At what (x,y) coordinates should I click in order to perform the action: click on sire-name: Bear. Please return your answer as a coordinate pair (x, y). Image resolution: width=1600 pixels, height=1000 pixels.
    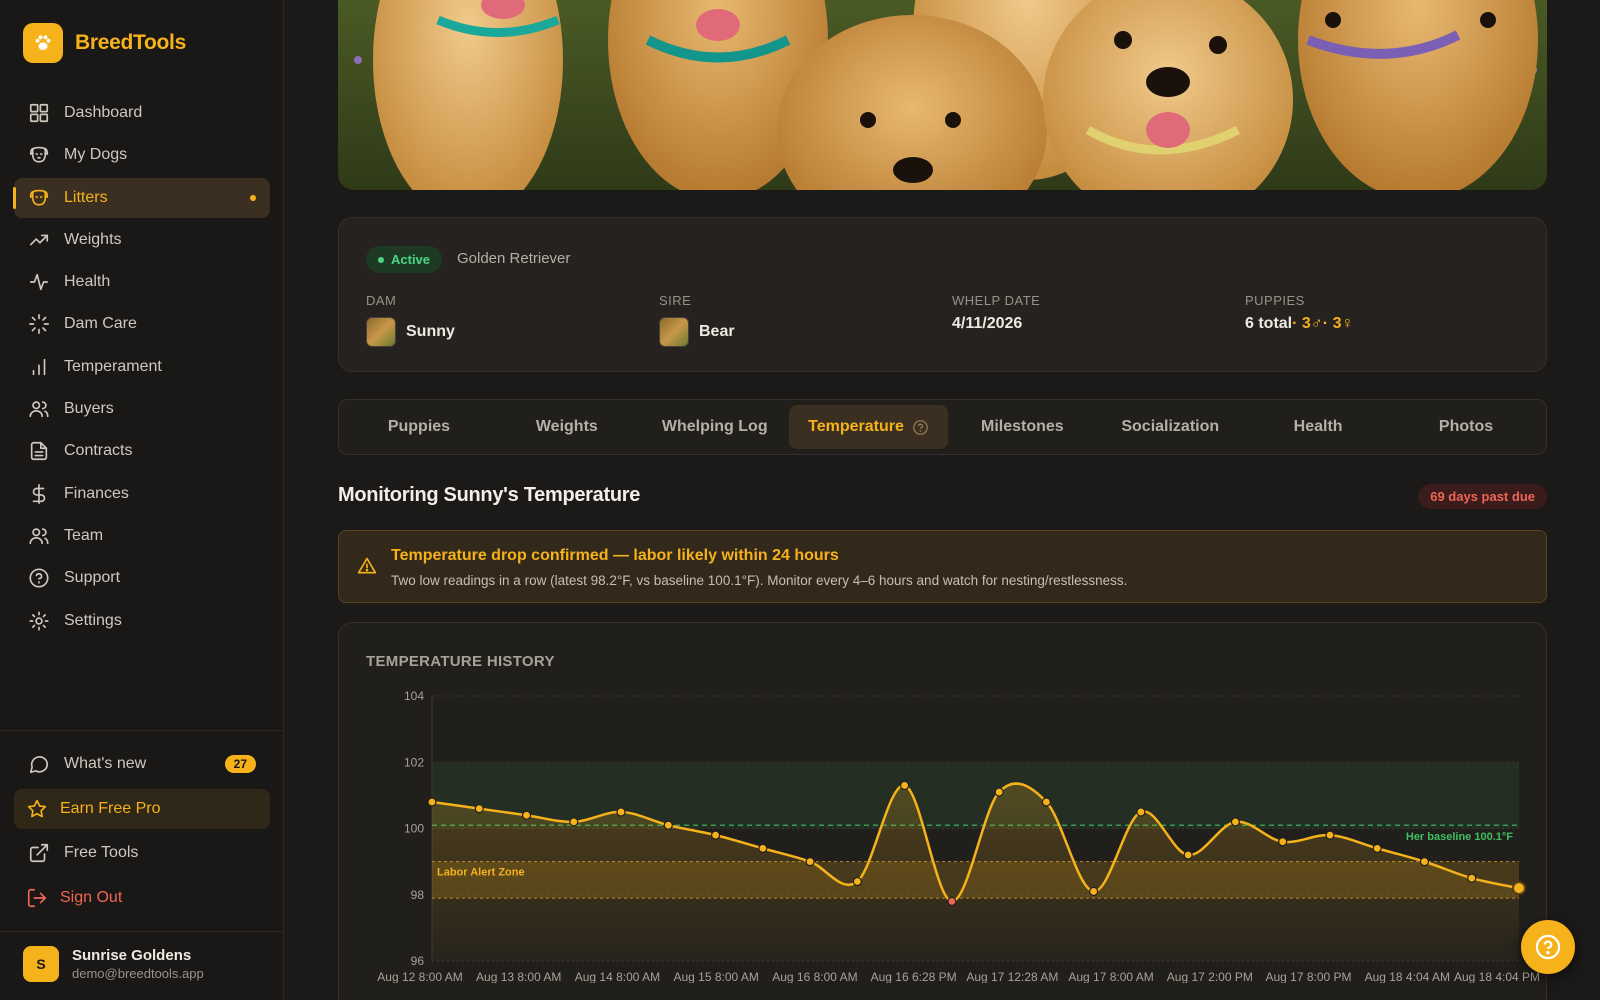
    Looking at the image, I should click on (717, 332).